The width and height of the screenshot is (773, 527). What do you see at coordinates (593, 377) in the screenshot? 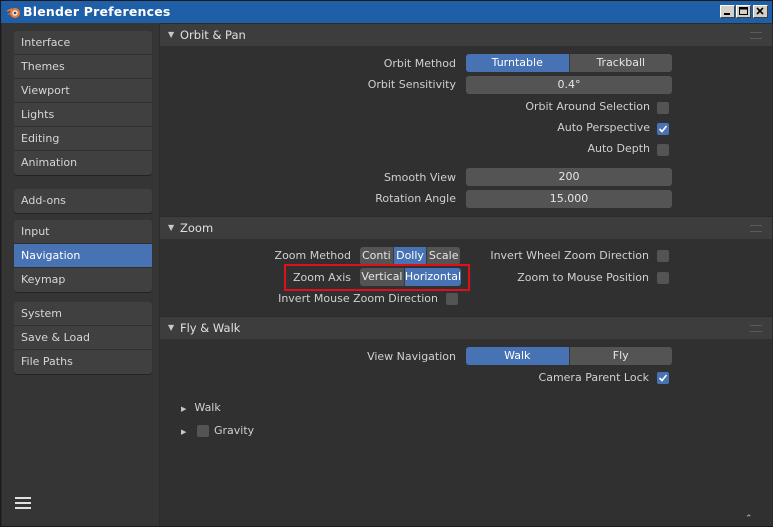
I see `camera-parent-lock-label: Camera Parent Lock` at bounding box center [593, 377].